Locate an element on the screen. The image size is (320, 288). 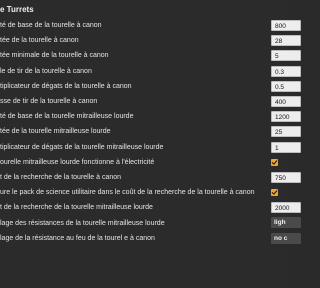
setting-label-wrap: tée de la tourelle mitrailleuse lourde is located at coordinates (144, 131).